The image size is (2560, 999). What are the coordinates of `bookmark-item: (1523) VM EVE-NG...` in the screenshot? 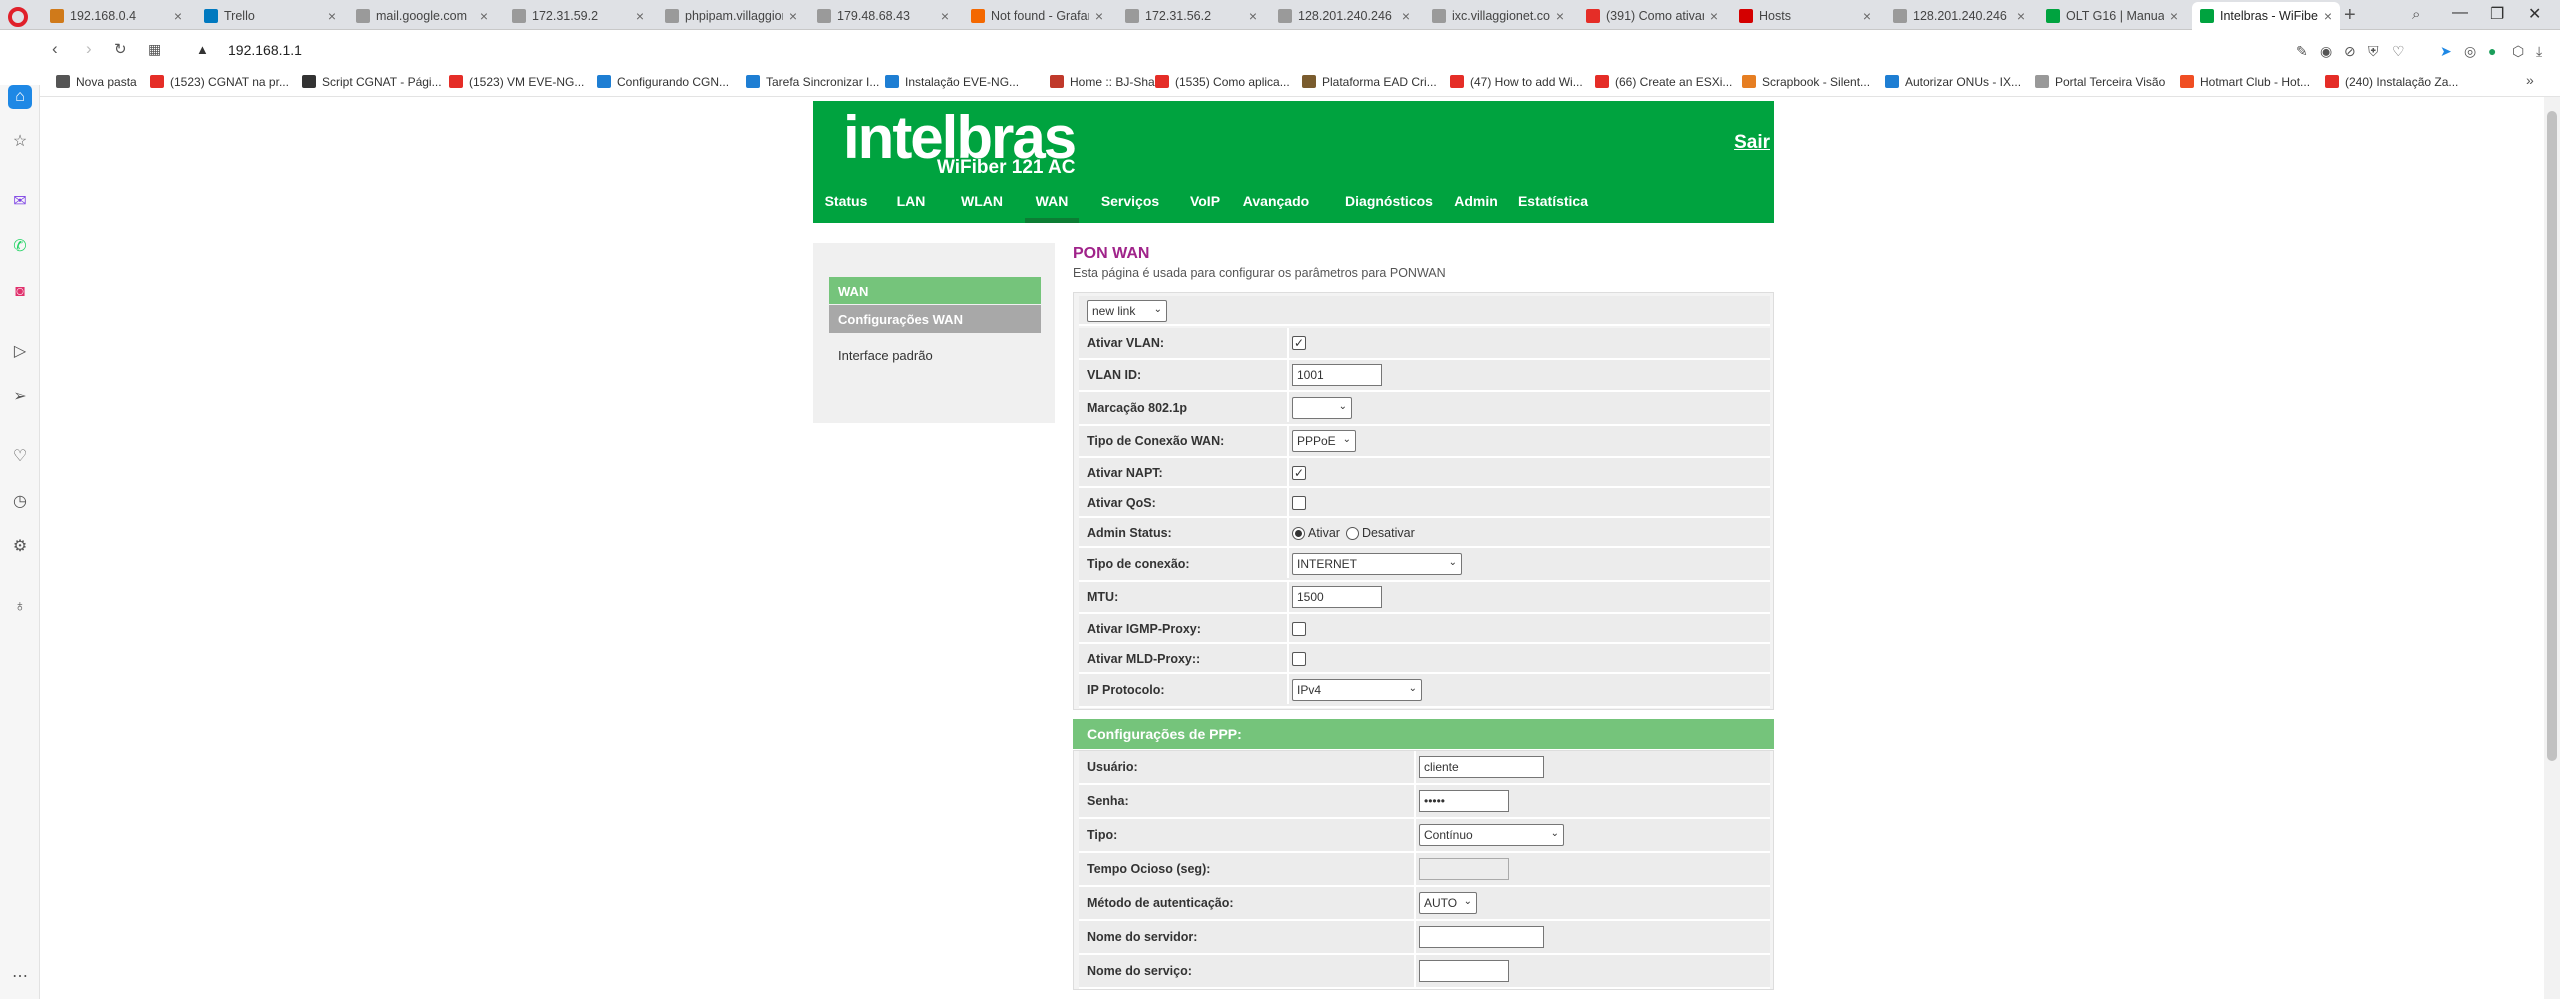 It's located at (516, 82).